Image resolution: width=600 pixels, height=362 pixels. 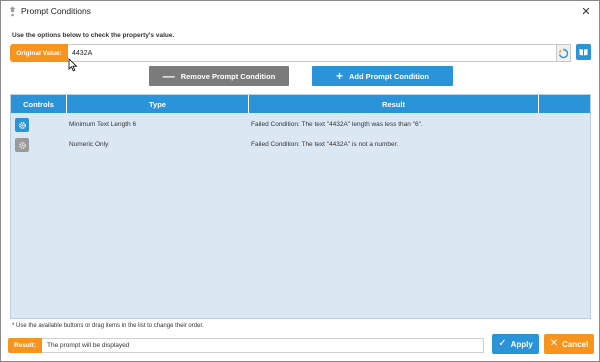 I want to click on row-type: Minimum Text Length 6, so click(x=103, y=124).